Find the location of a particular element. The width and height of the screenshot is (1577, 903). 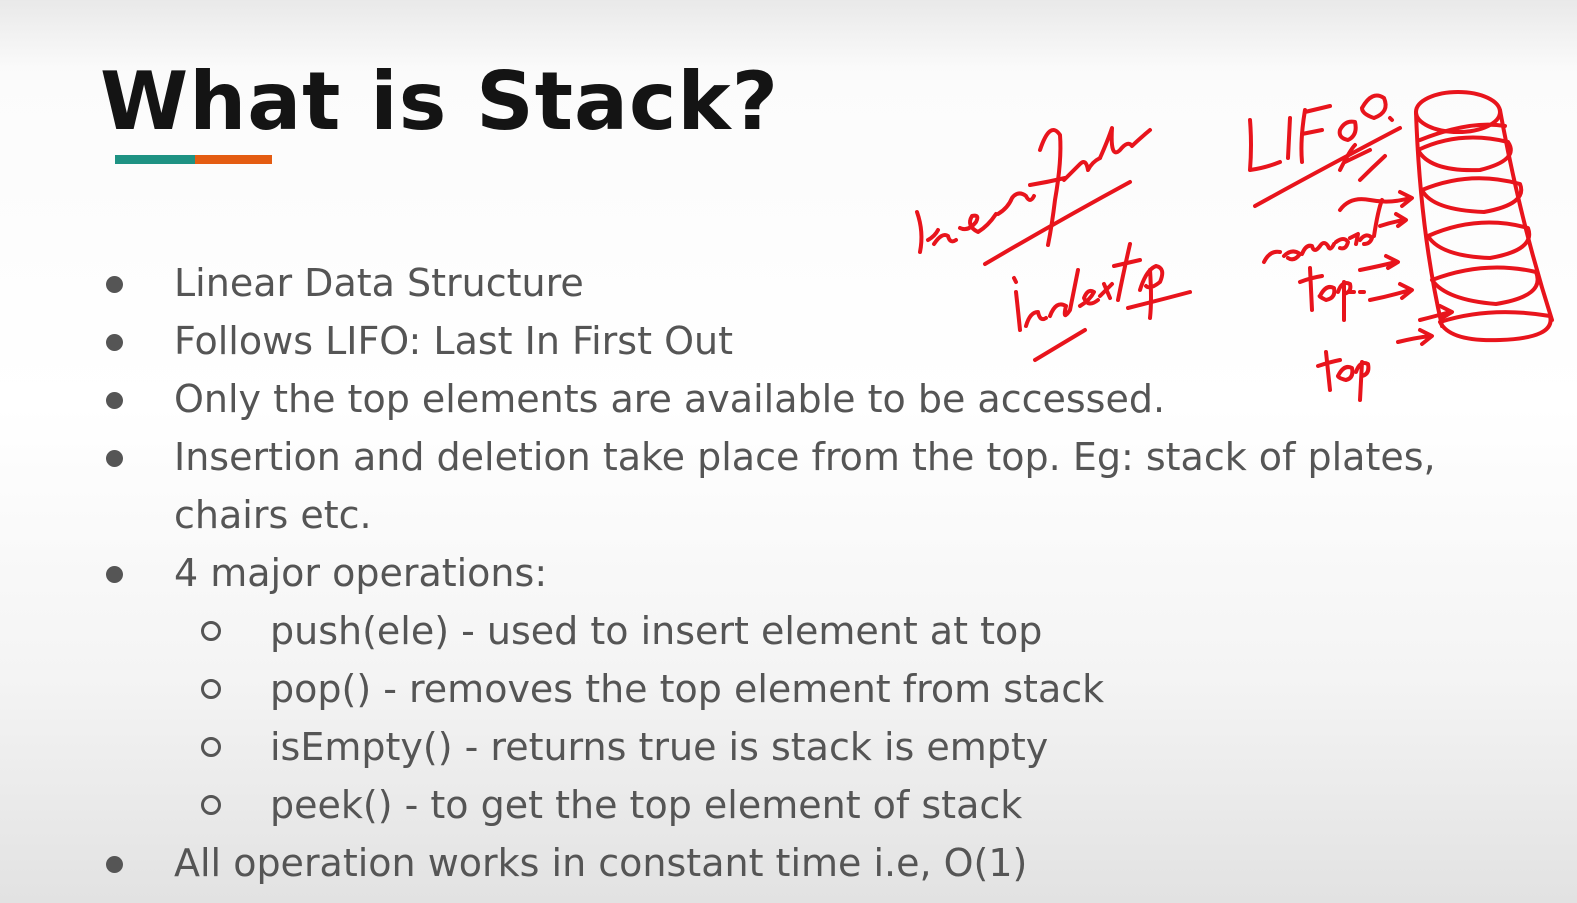

sub-bullet-item: peek() - to get the top element of stack is located at coordinates (837, 805).